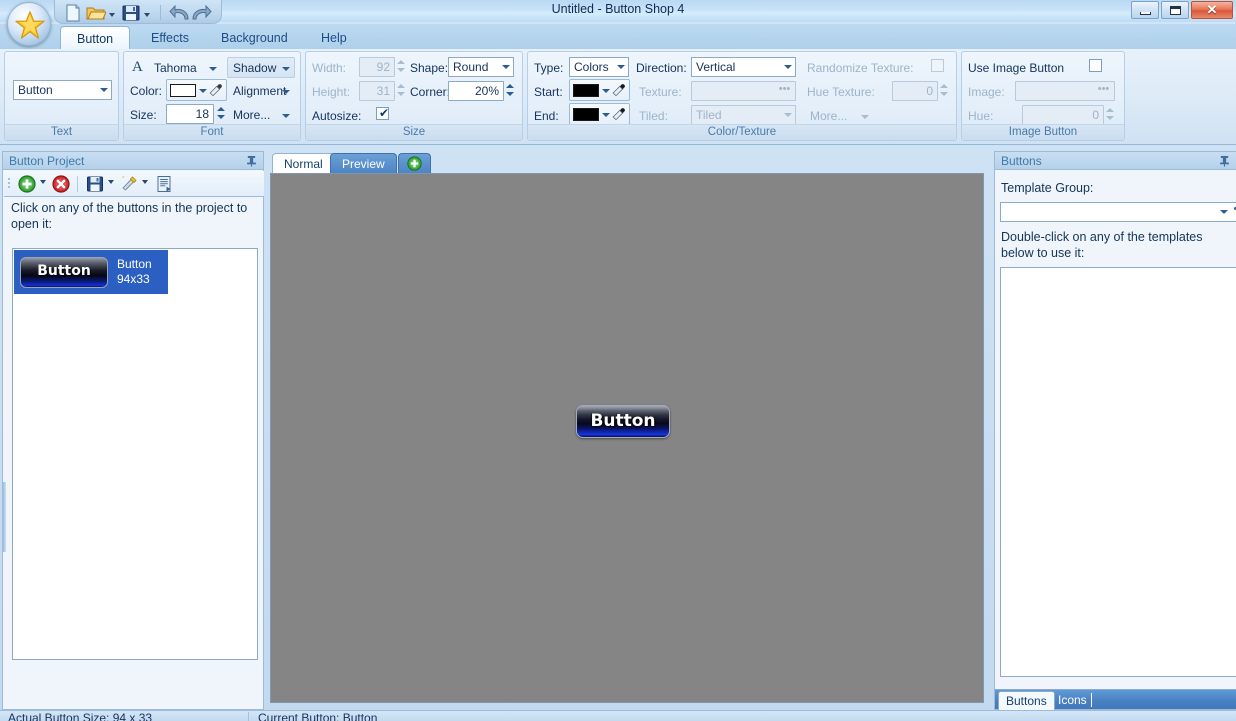 This screenshot has height=721, width=1236. What do you see at coordinates (178, 13) in the screenshot?
I see `undo-icon` at bounding box center [178, 13].